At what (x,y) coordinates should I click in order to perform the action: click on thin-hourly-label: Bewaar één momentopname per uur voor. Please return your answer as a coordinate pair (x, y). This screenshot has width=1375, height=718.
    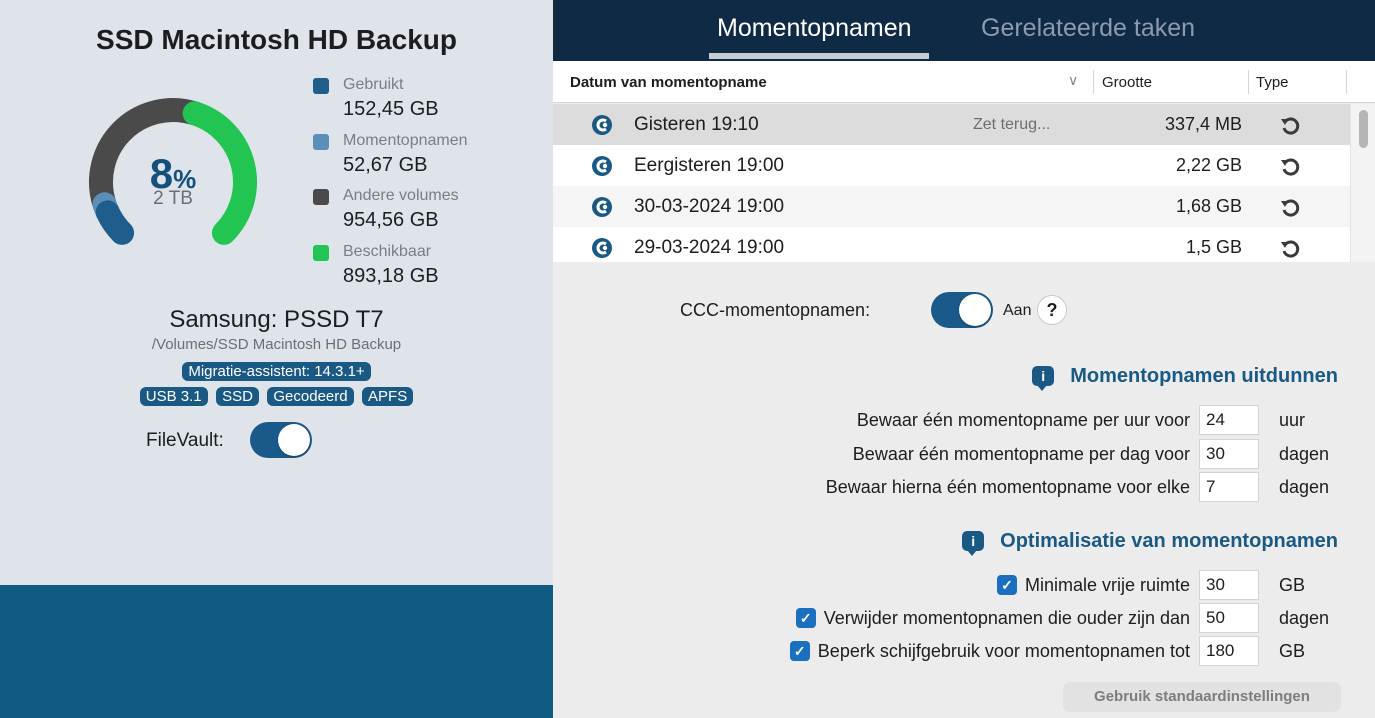
    Looking at the image, I should click on (1023, 420).